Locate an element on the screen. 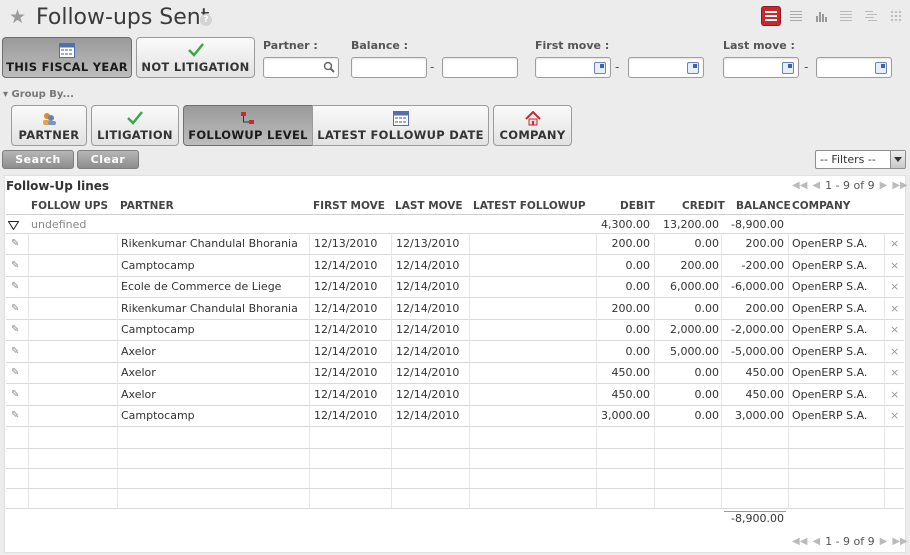 The width and height of the screenshot is (910, 555). not-litigation-filter: NOT LITIGATION is located at coordinates (195, 57).